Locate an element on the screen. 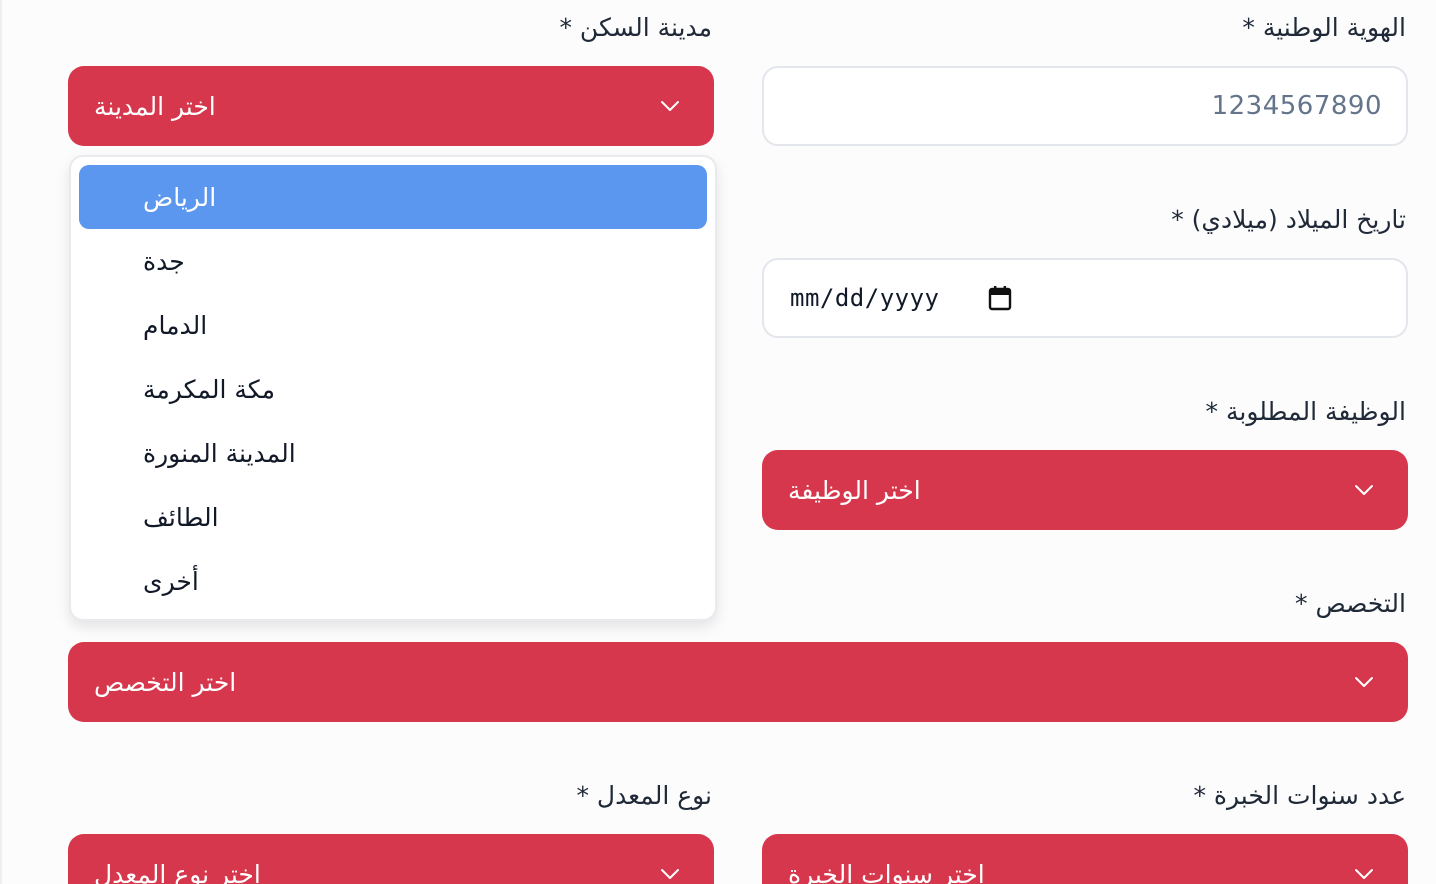  birth-date-value: mm/dd/yyyy is located at coordinates (865, 298).